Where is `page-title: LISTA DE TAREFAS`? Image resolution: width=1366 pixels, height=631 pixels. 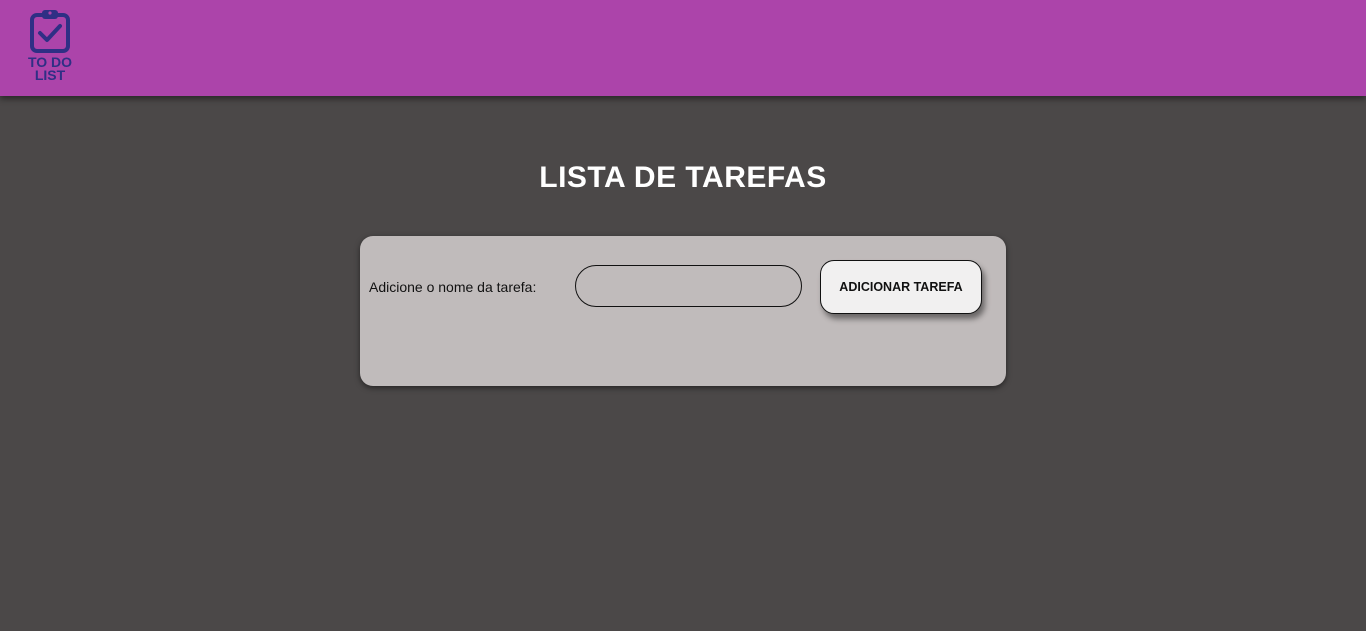
page-title: LISTA DE TAREFAS is located at coordinates (683, 177).